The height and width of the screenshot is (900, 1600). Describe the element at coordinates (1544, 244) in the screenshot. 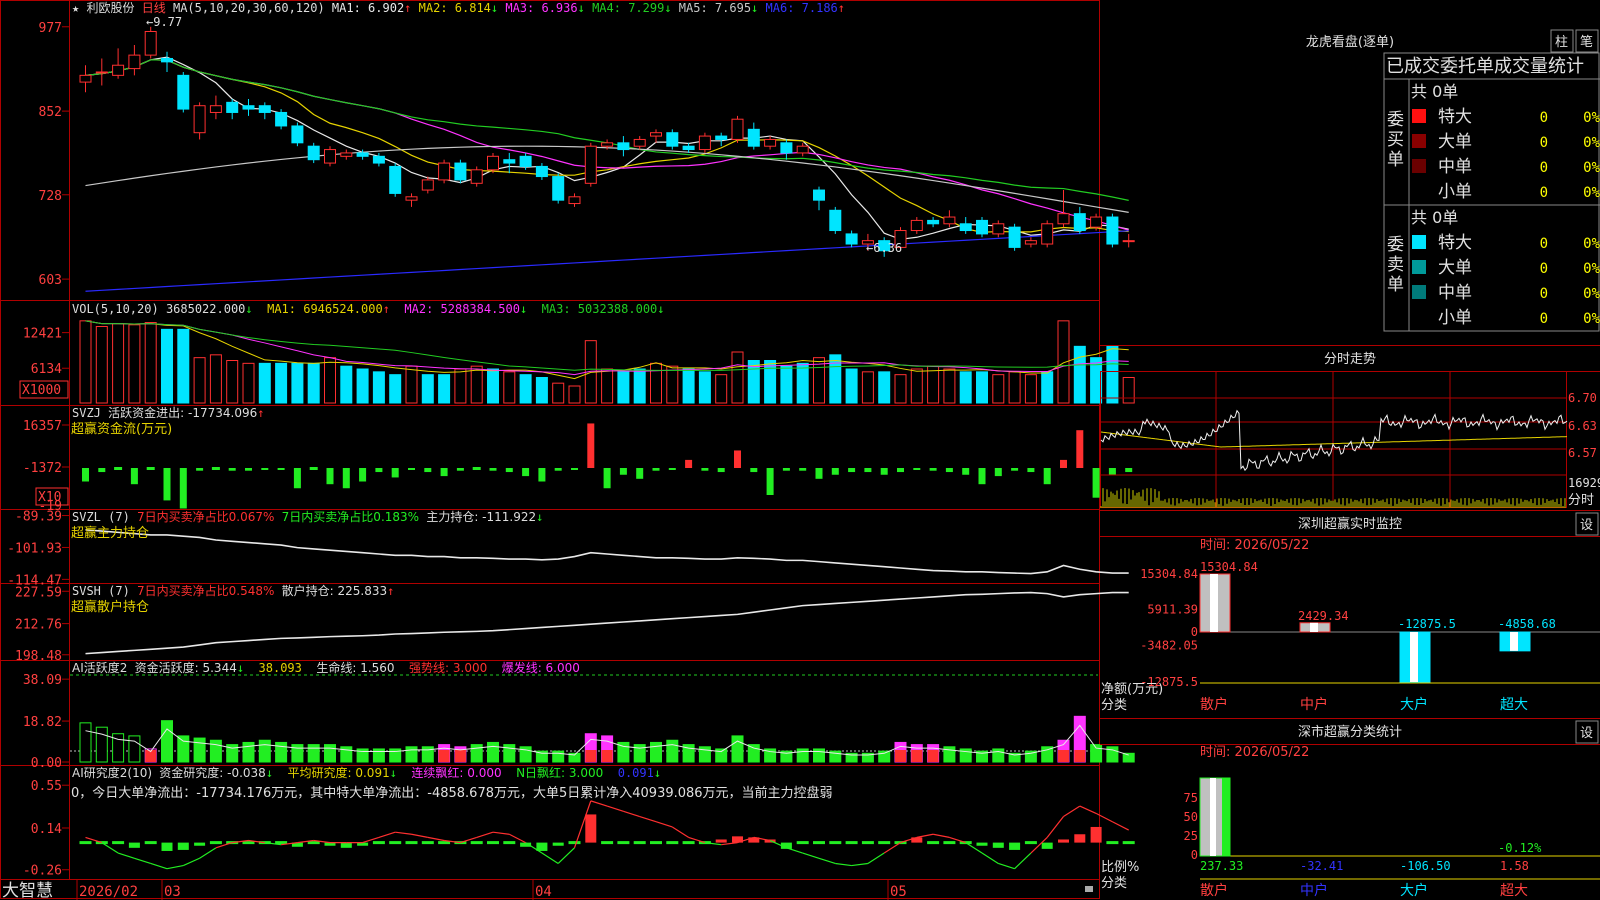

I see `sell-row-count: 0` at that location.